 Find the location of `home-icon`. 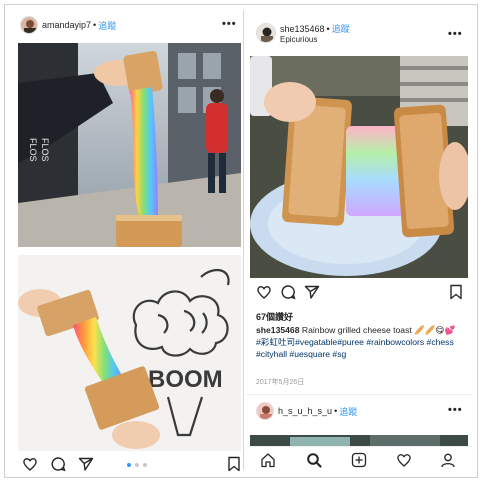

home-icon is located at coordinates (268, 460).